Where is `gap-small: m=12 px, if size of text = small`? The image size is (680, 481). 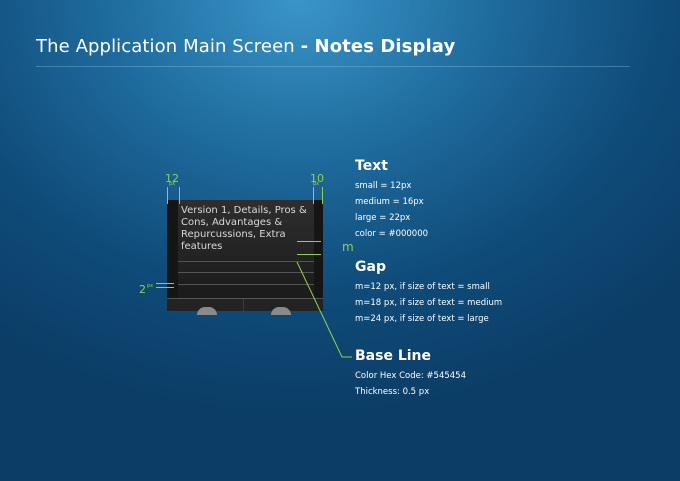
gap-small: m=12 px, if size of text = small is located at coordinates (422, 287).